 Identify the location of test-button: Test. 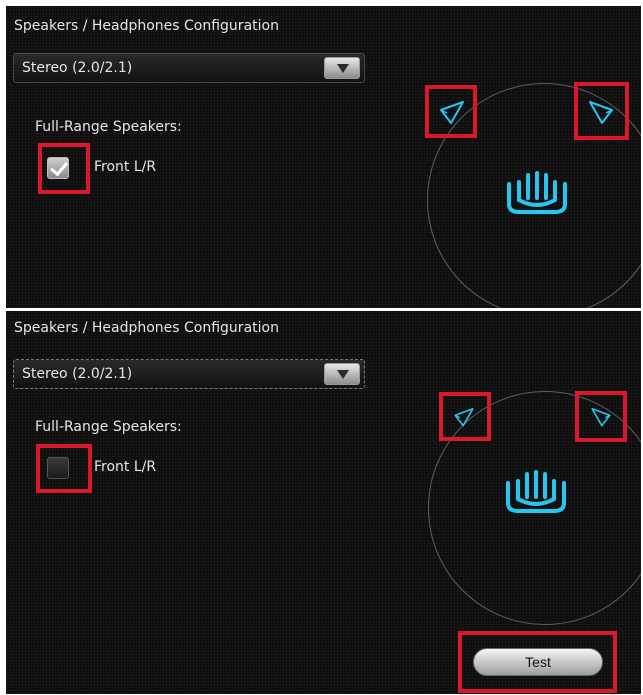
(538, 662).